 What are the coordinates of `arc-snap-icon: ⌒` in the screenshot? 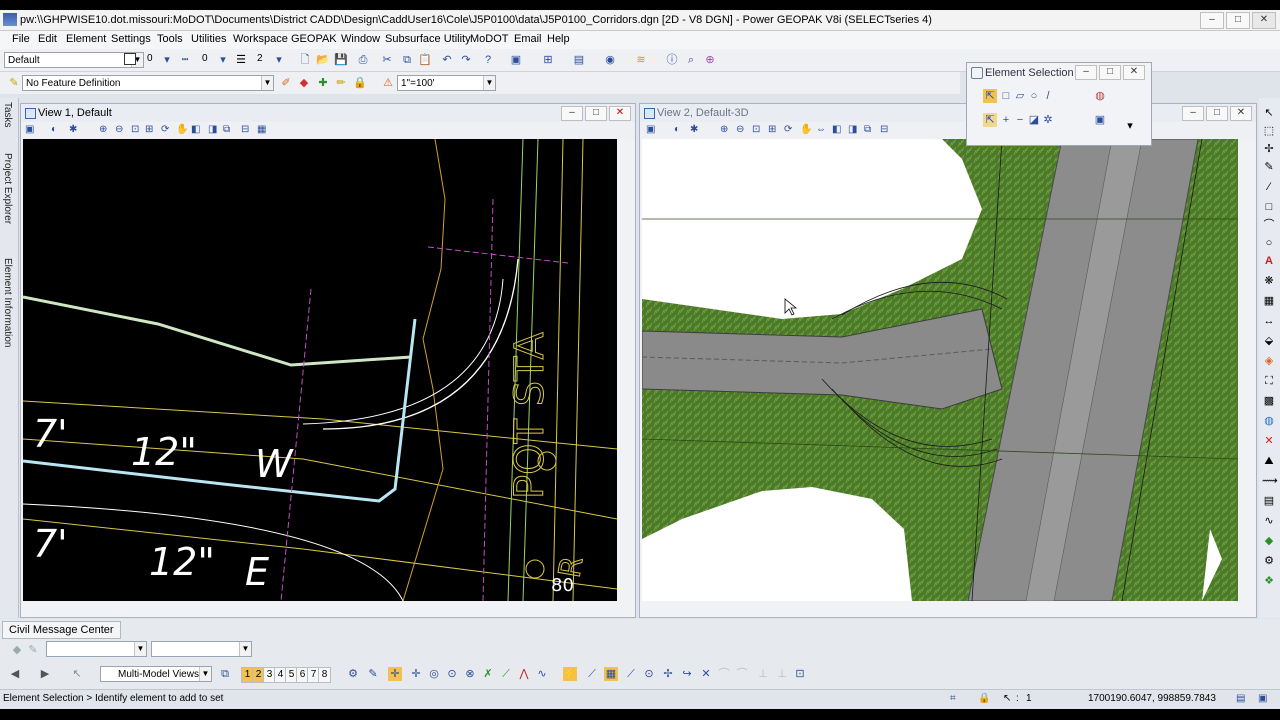 It's located at (724, 674).